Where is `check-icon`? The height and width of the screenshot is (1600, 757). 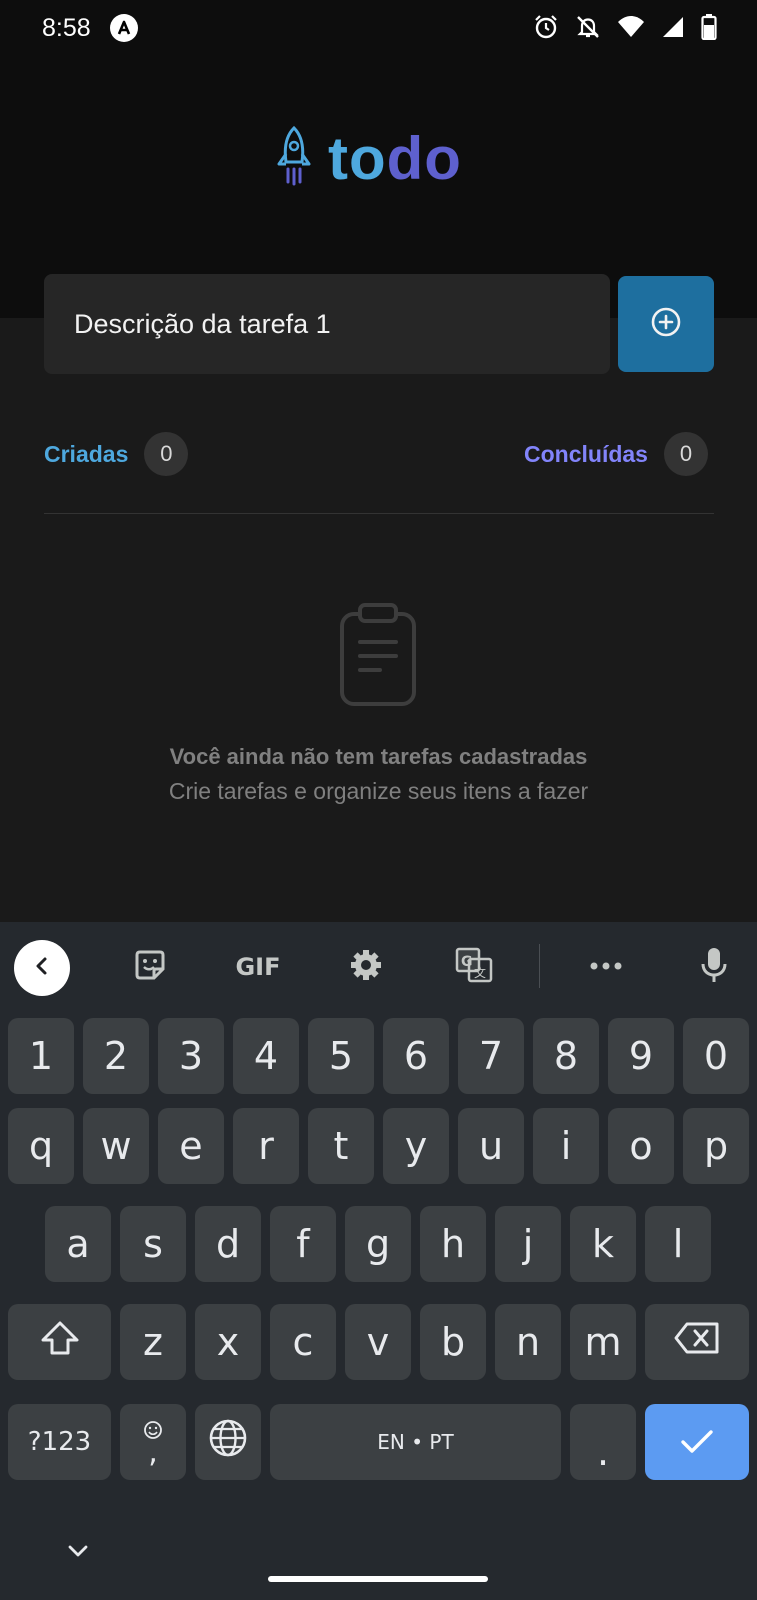 check-icon is located at coordinates (697, 1442).